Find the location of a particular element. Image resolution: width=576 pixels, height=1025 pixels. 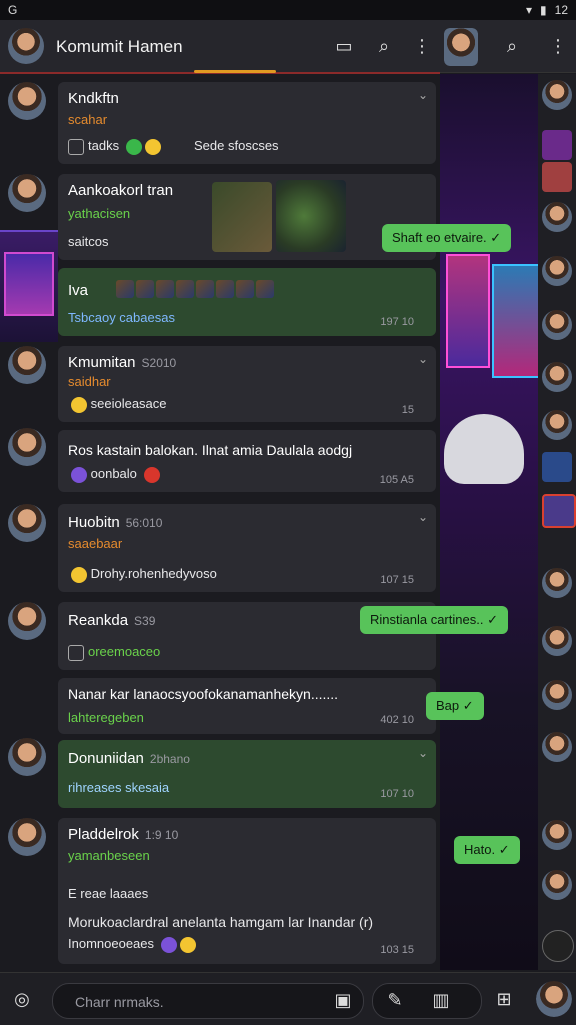

battery-icon: ▮ is located at coordinates (543, 10).